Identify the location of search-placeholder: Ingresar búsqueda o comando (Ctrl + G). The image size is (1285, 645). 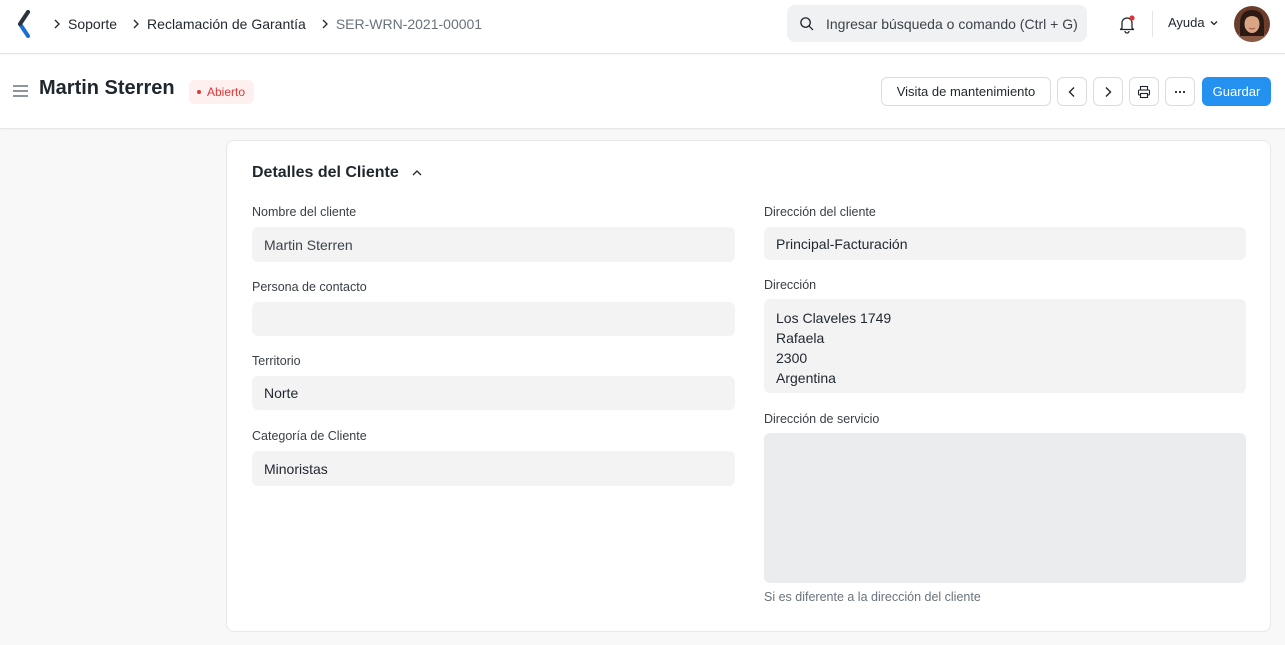
(952, 23).